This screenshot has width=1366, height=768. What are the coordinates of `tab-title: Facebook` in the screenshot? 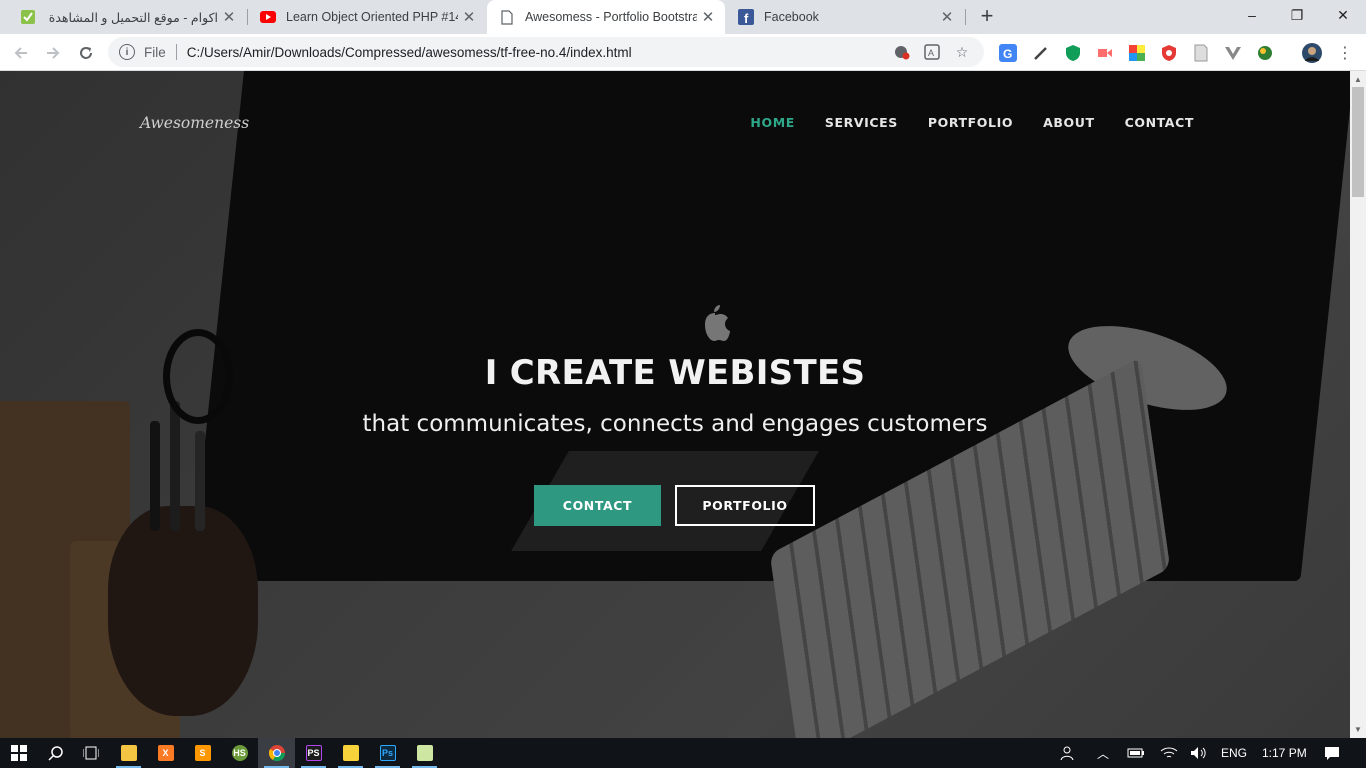 It's located at (791, 17).